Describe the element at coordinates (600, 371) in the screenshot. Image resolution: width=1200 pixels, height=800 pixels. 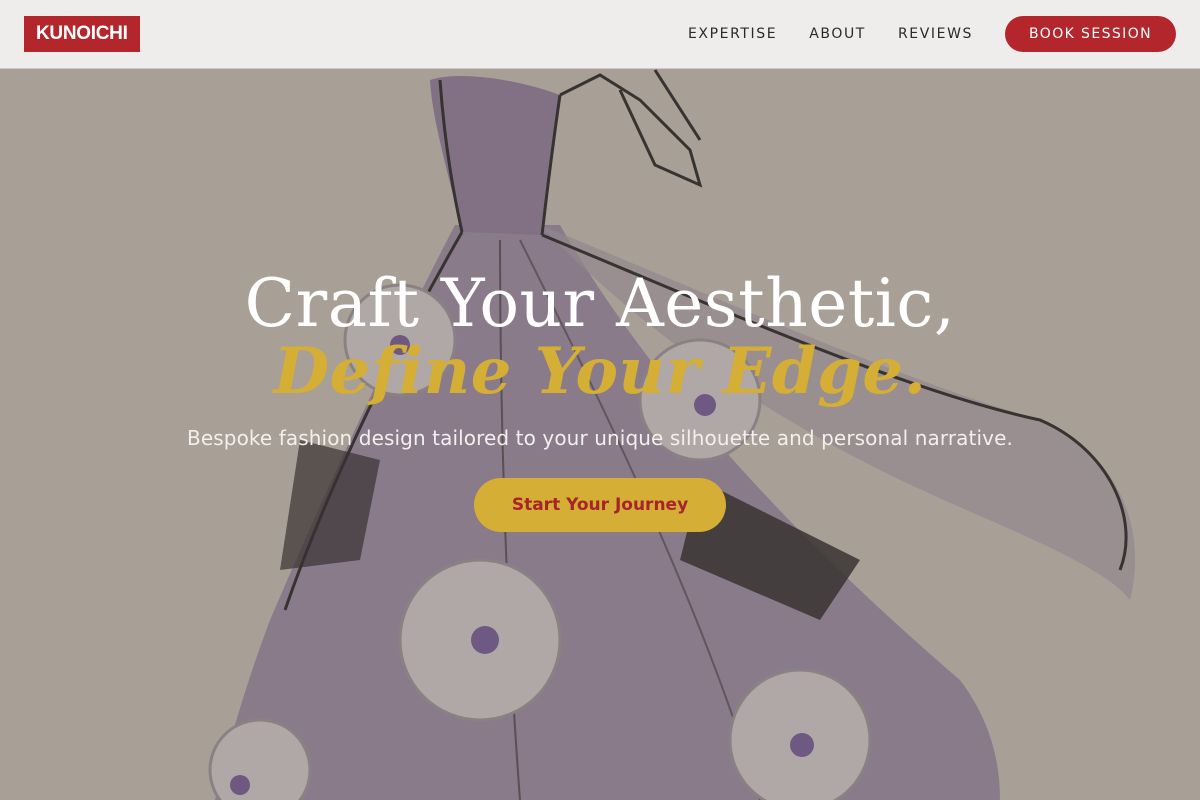
I see `hero-tagline: Define Your Edge.` at that location.